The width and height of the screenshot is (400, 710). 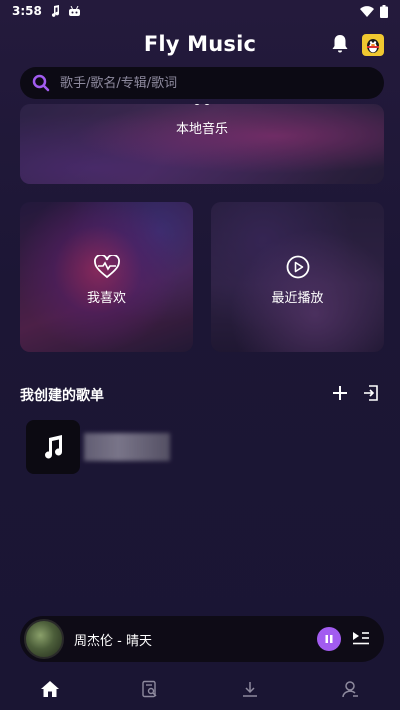 I want to click on recent-played-card: 最近播放, so click(x=297, y=277).